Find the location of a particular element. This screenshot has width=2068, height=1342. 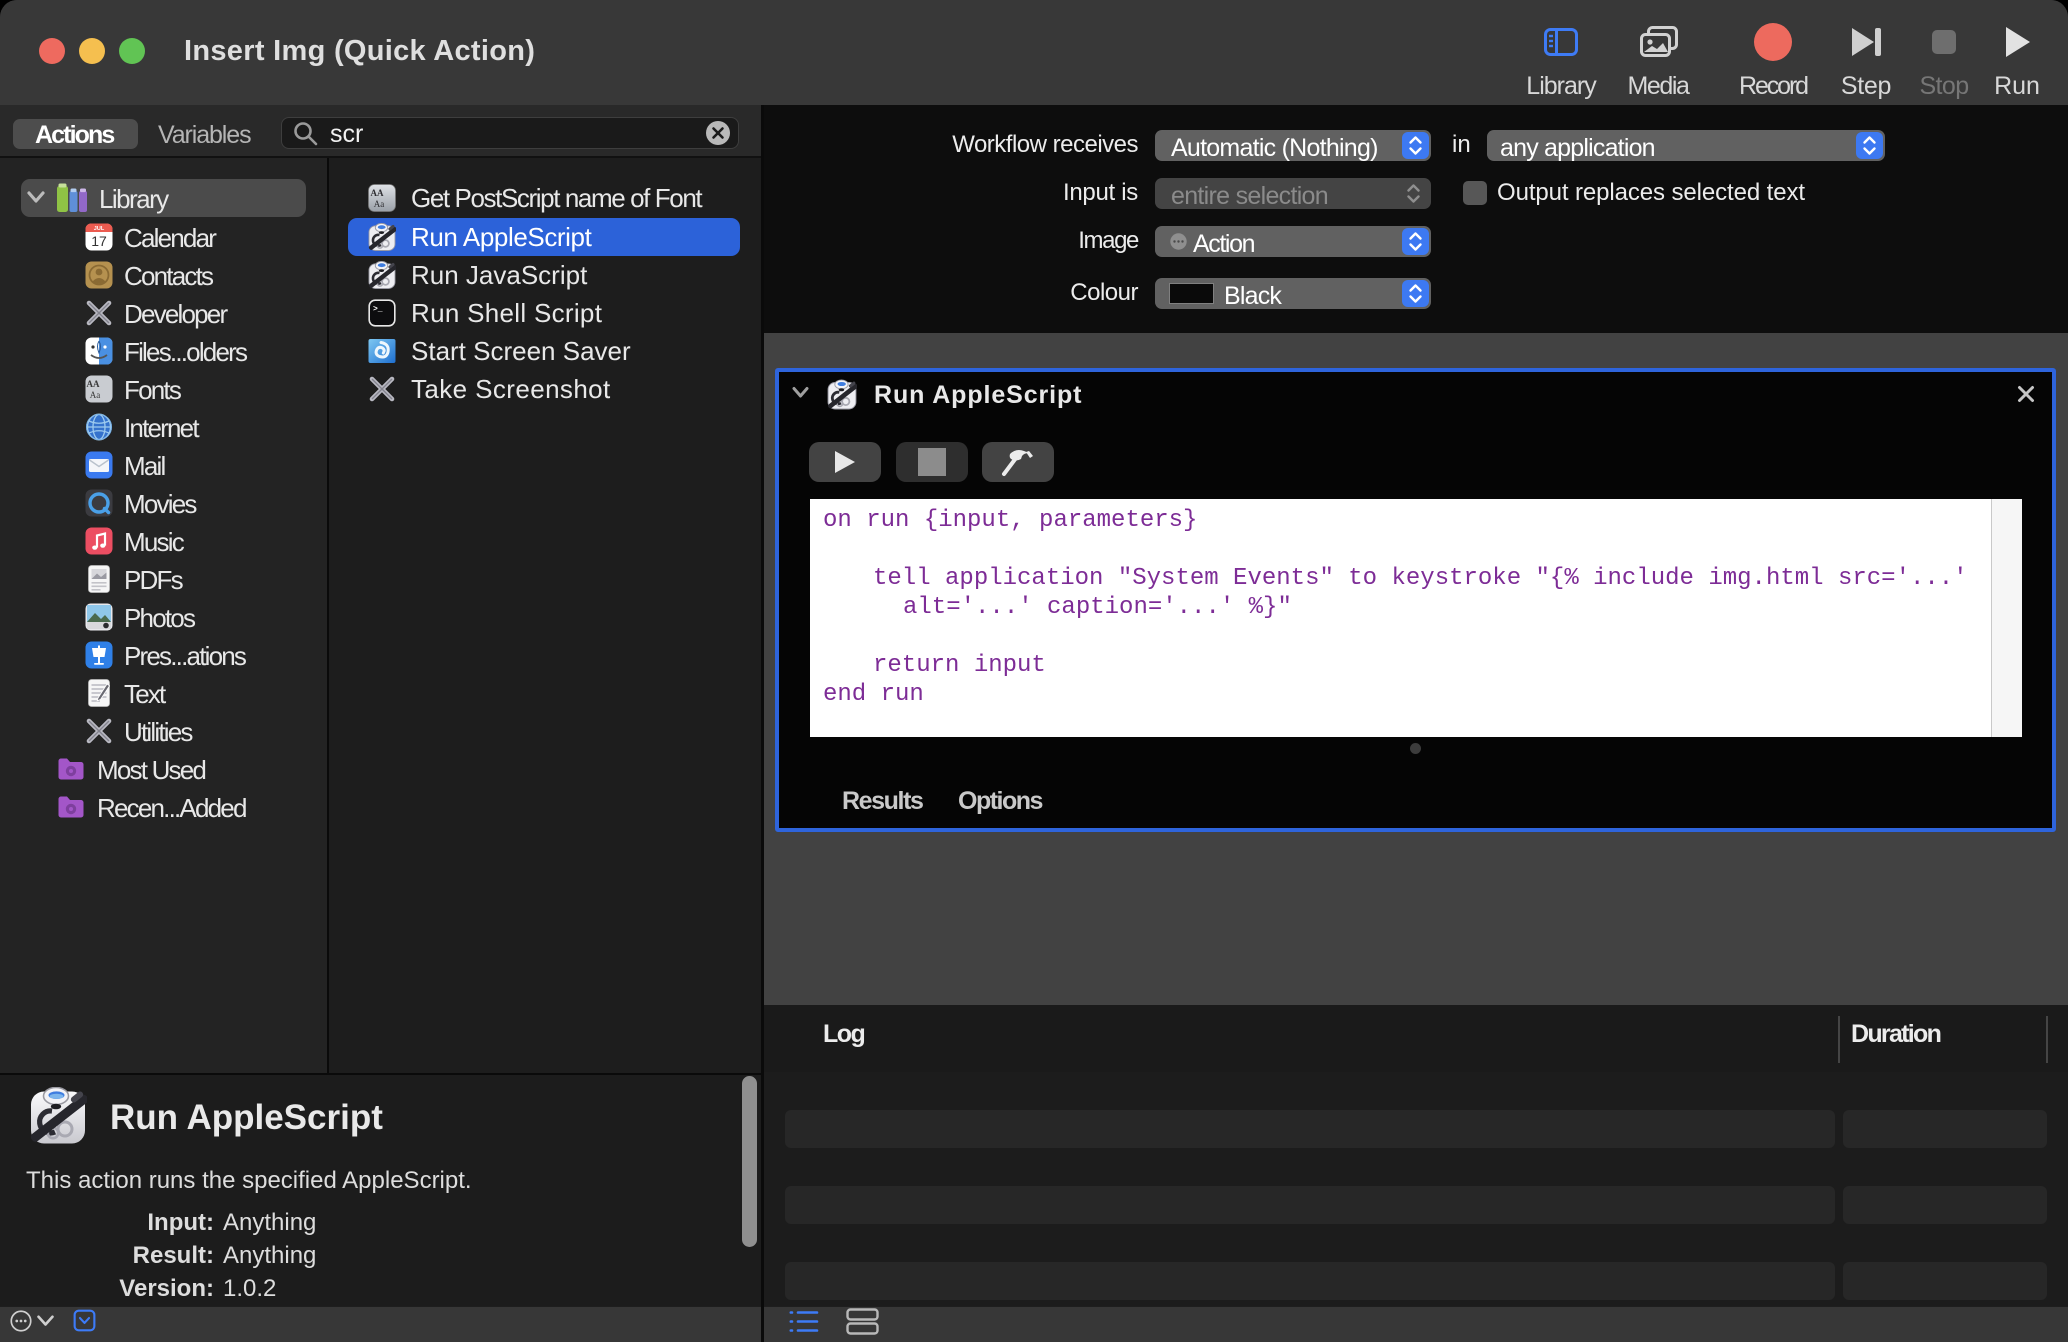

svg-text: 17 is located at coordinates (99, 241).